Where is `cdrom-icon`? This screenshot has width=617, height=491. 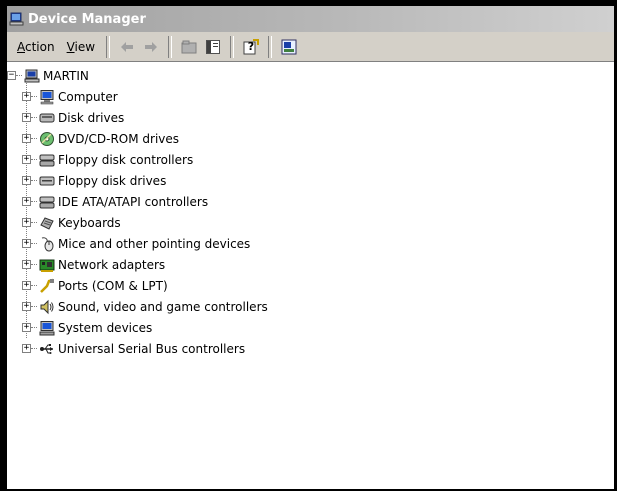
cdrom-icon is located at coordinates (47, 138).